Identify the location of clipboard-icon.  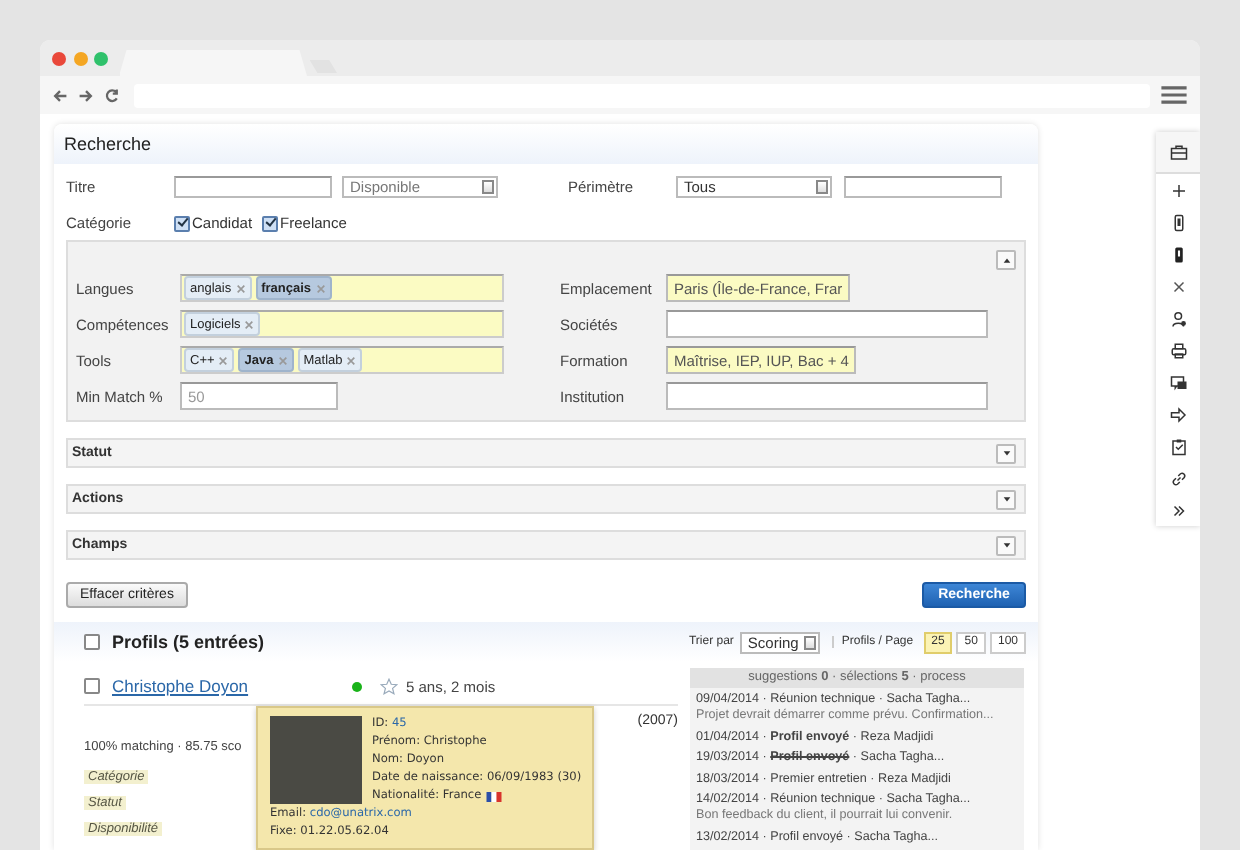
(1178, 446).